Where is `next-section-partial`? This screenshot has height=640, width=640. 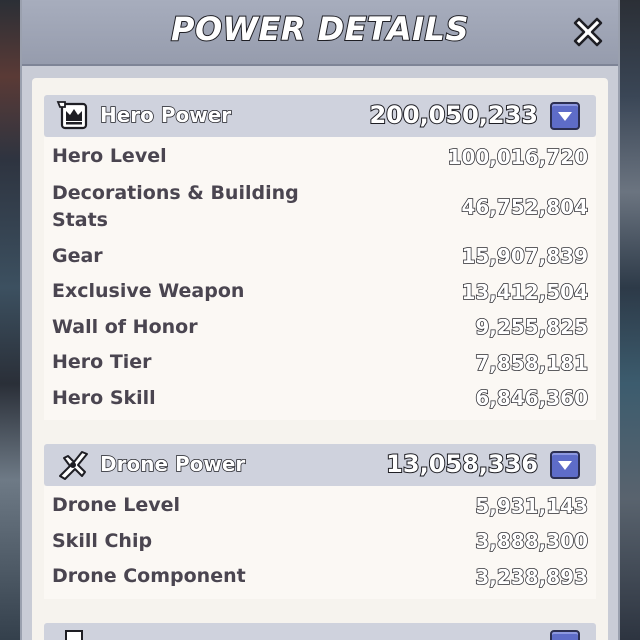
next-section-partial is located at coordinates (320, 631).